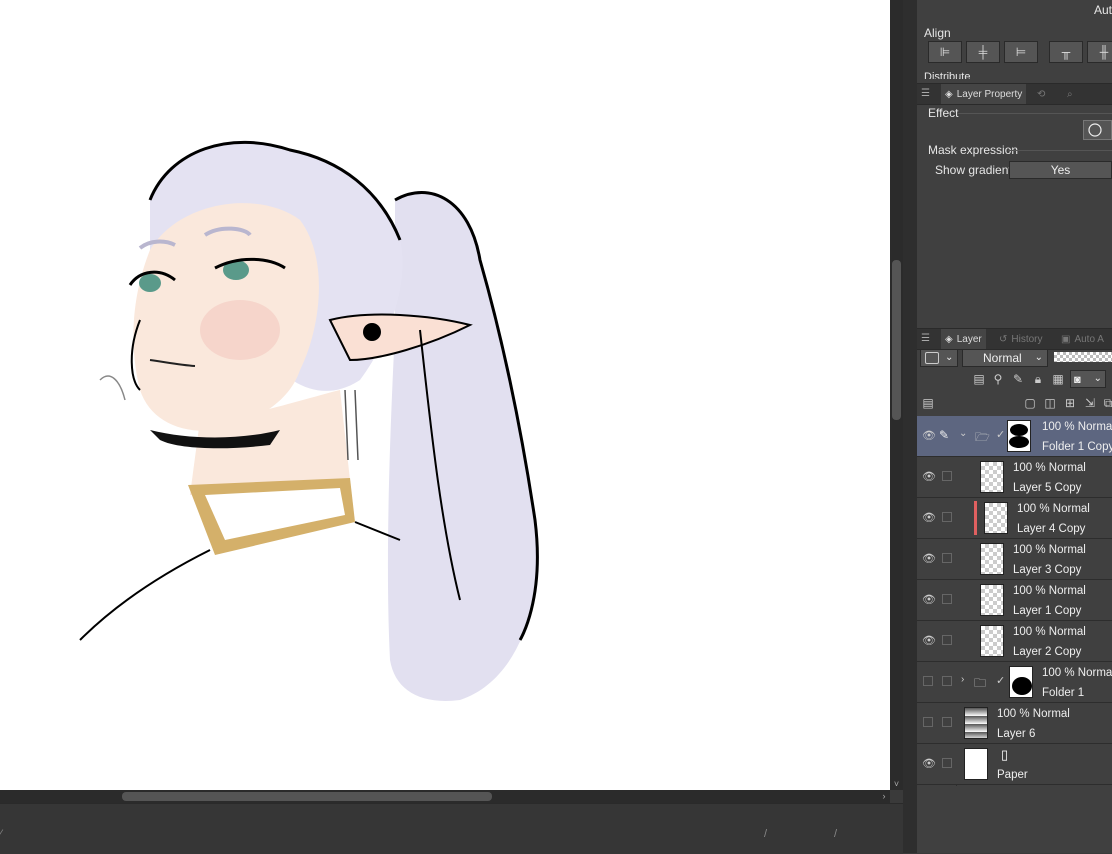 This screenshot has height=854, width=1112. What do you see at coordinates (1014, 764) in the screenshot?
I see `layer-row: 👁︎ ▯ Paper` at bounding box center [1014, 764].